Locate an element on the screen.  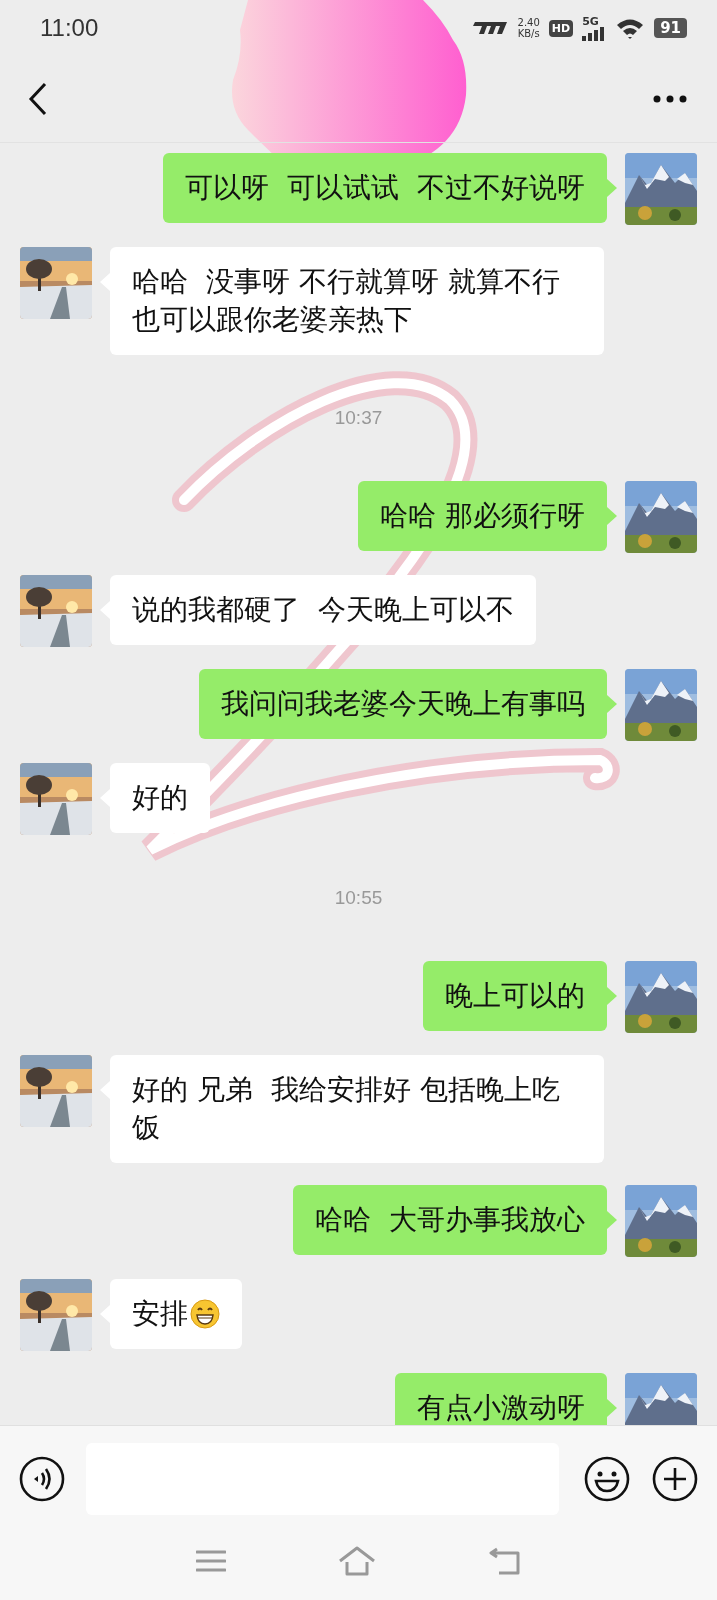
network-type: 5G is located at coordinates (590, 21).